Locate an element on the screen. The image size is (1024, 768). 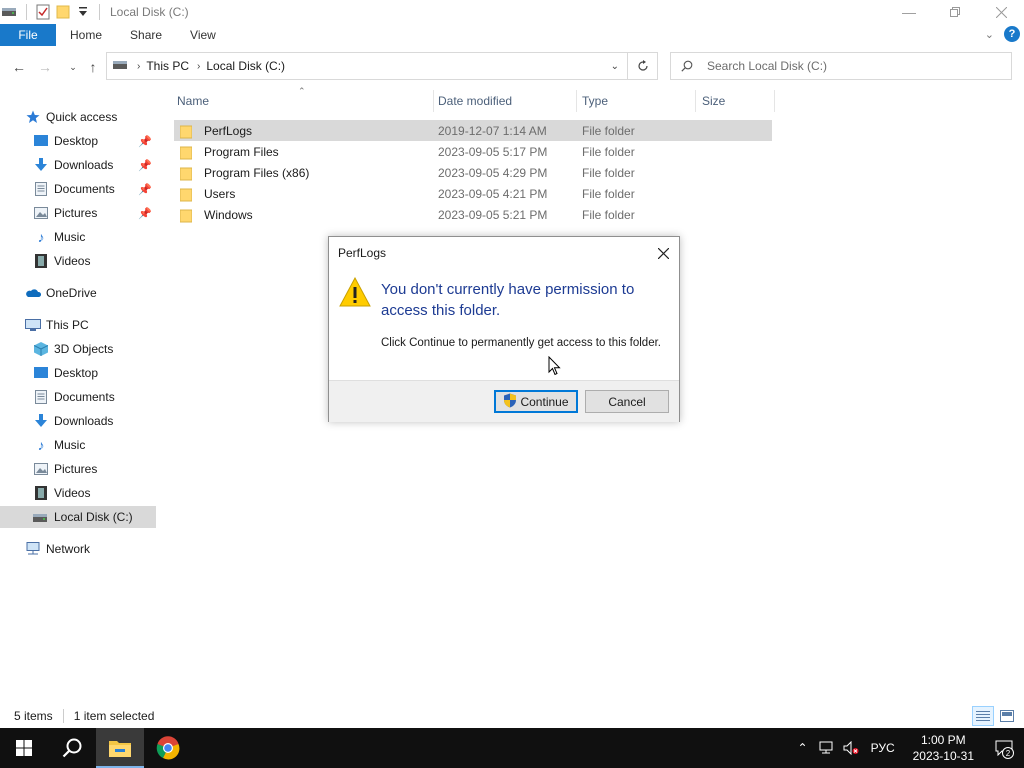
clock-date: 2023-10-31 is located at coordinates (943, 756).